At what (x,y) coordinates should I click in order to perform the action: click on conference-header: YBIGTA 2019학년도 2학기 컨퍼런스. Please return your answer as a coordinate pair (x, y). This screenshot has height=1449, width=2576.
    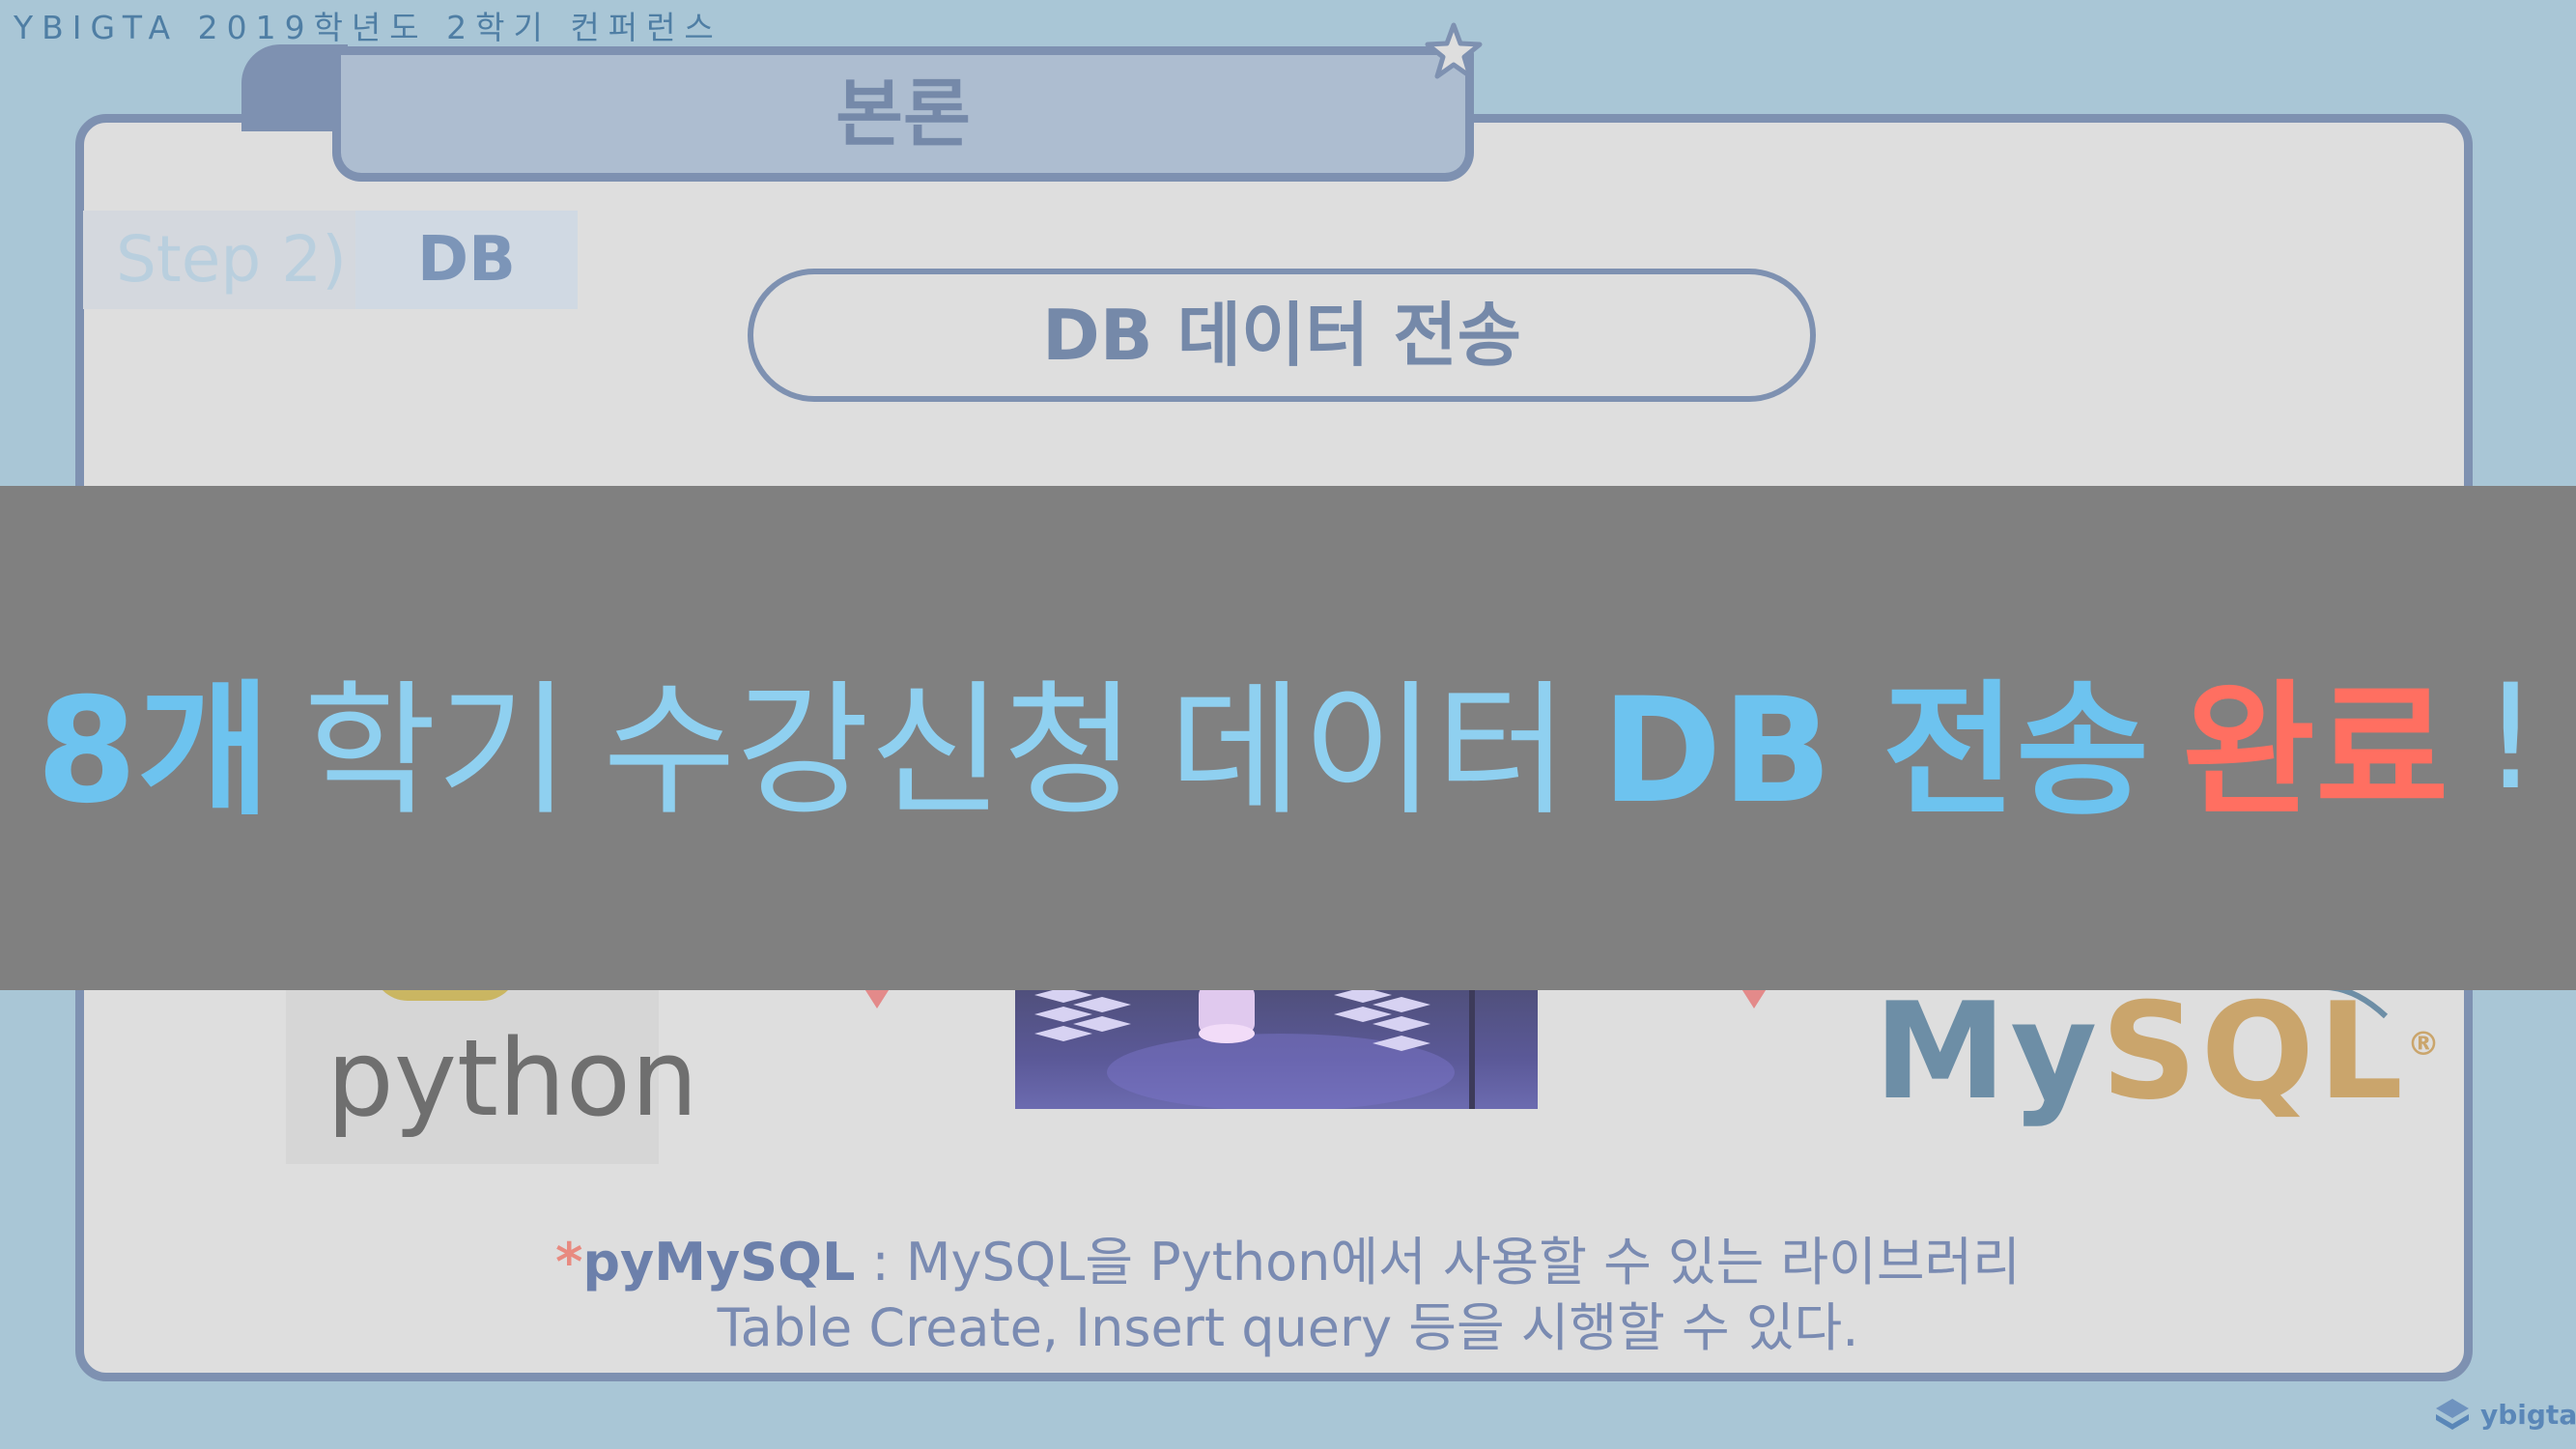
    Looking at the image, I should click on (368, 27).